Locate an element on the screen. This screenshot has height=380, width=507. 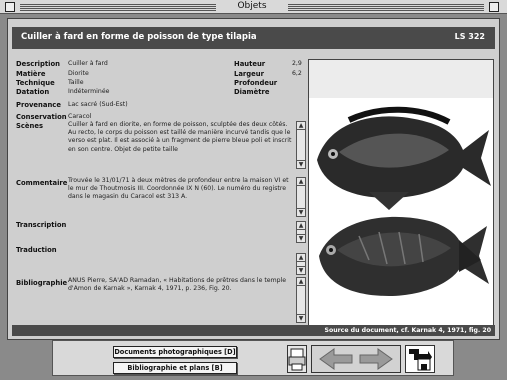
photos-button: Documents photographiques [D] is located at coordinates (175, 352).